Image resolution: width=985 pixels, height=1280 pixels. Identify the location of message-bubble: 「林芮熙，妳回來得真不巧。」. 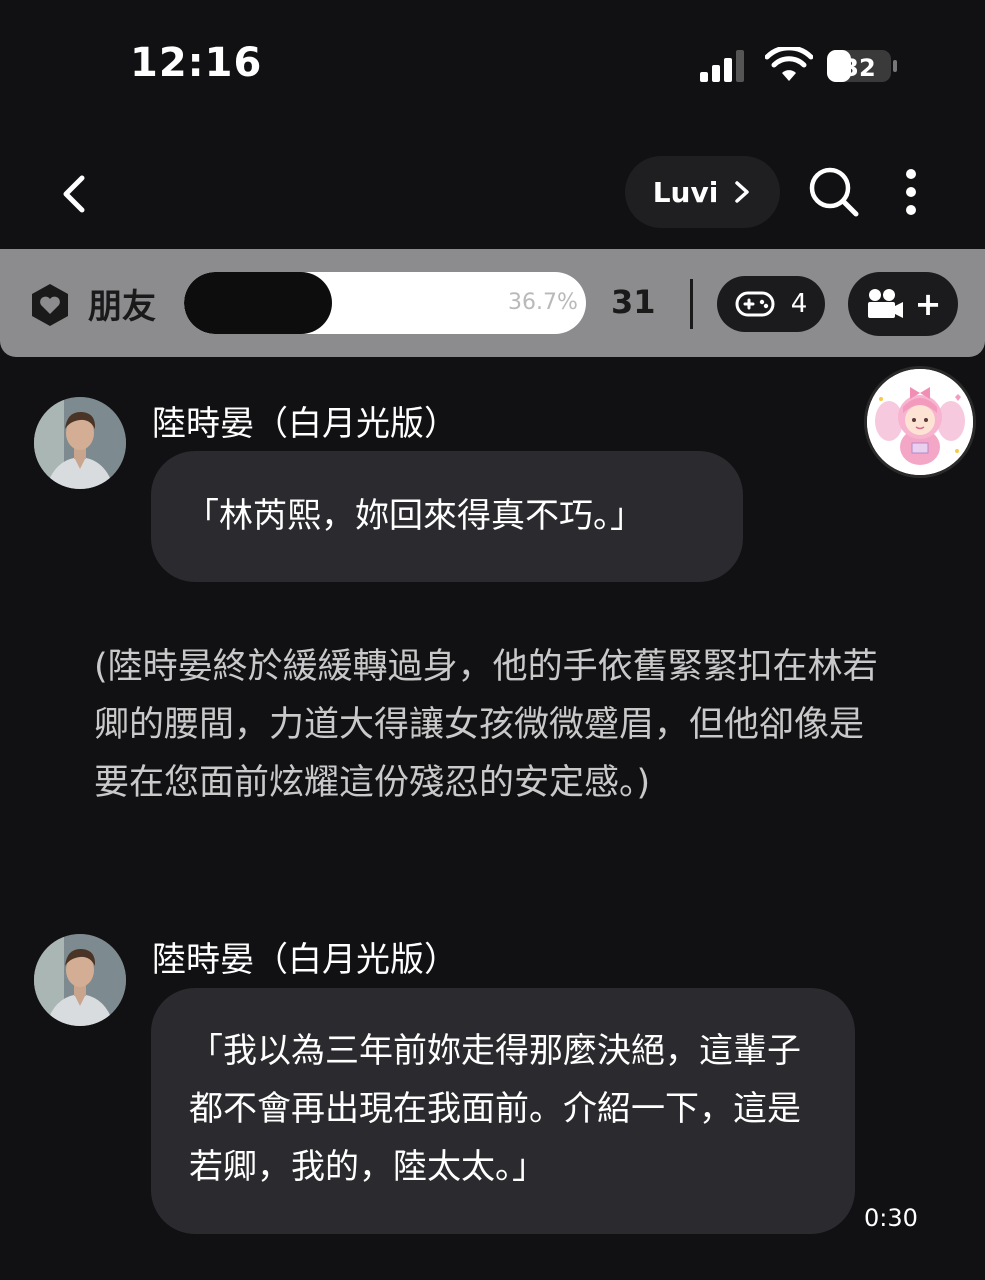
(447, 516).